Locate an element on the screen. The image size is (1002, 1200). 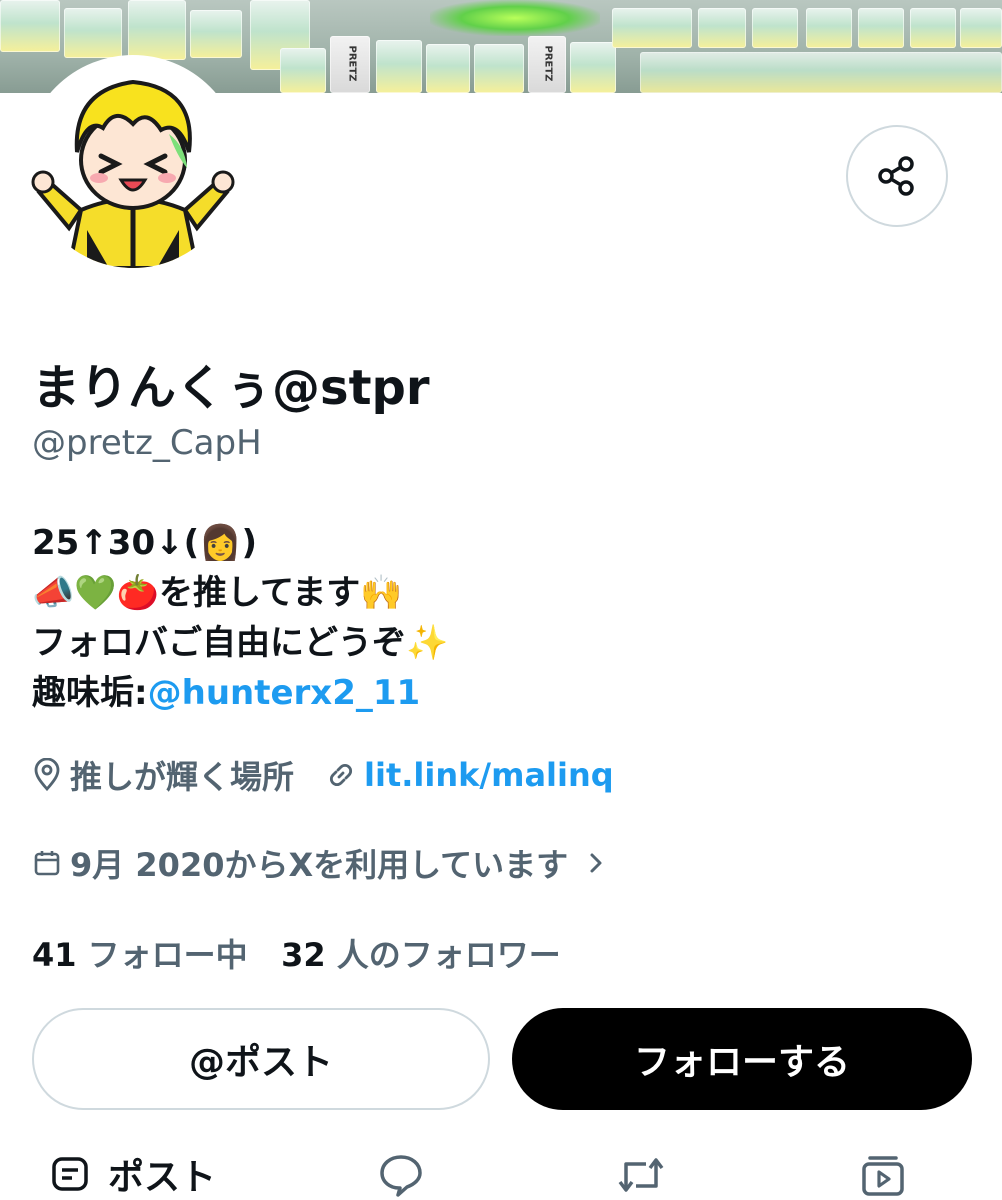
mention-post-button: @ポスト is located at coordinates (261, 1059).